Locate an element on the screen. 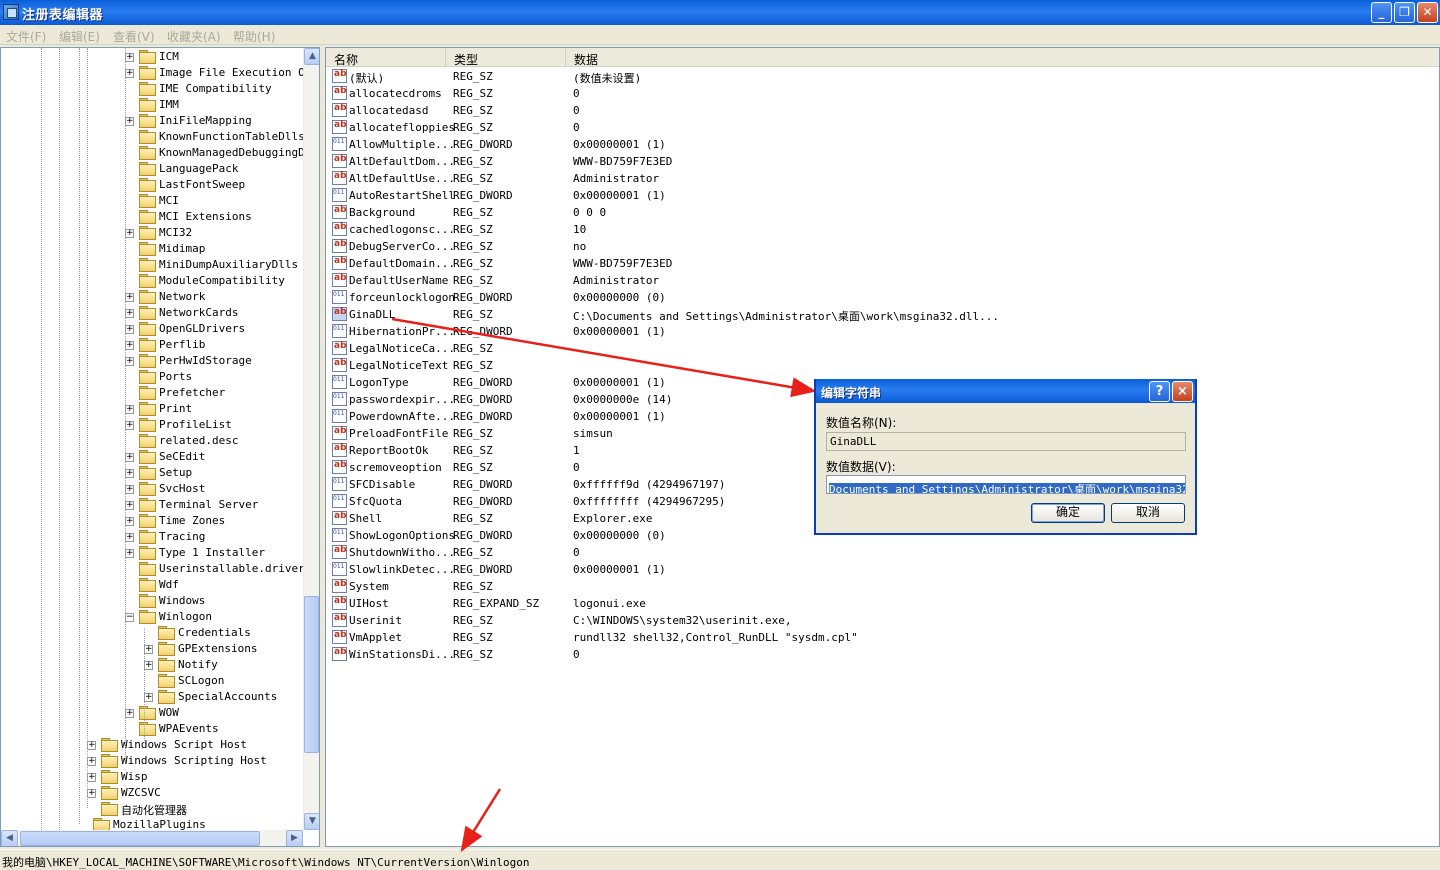  tree-vertical-scroll-thumb is located at coordinates (311, 674).